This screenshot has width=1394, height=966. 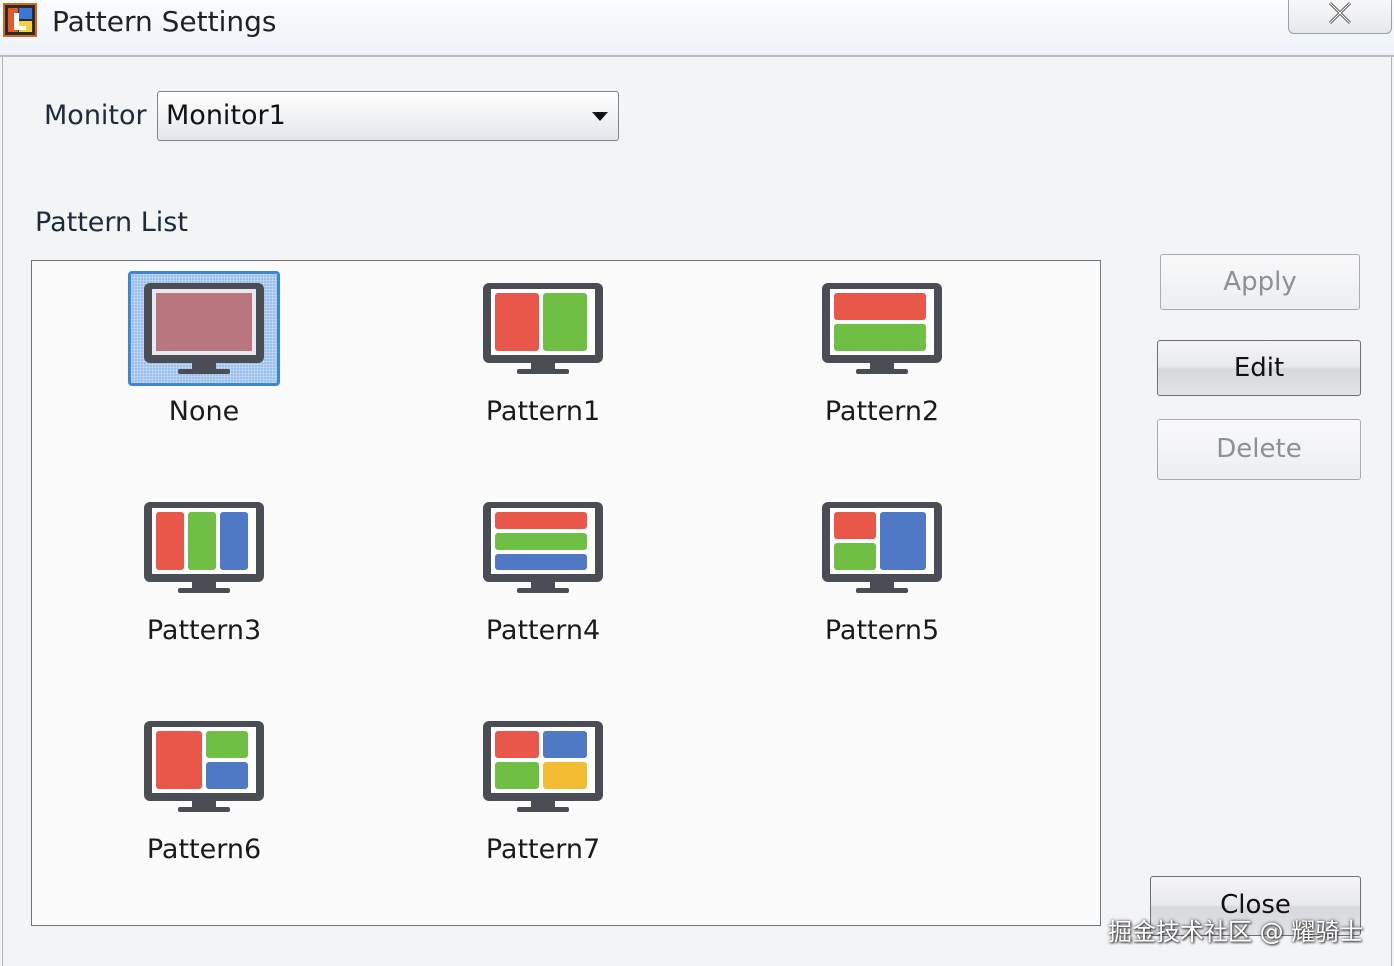 I want to click on pattern-7-icon, so click(x=543, y=766).